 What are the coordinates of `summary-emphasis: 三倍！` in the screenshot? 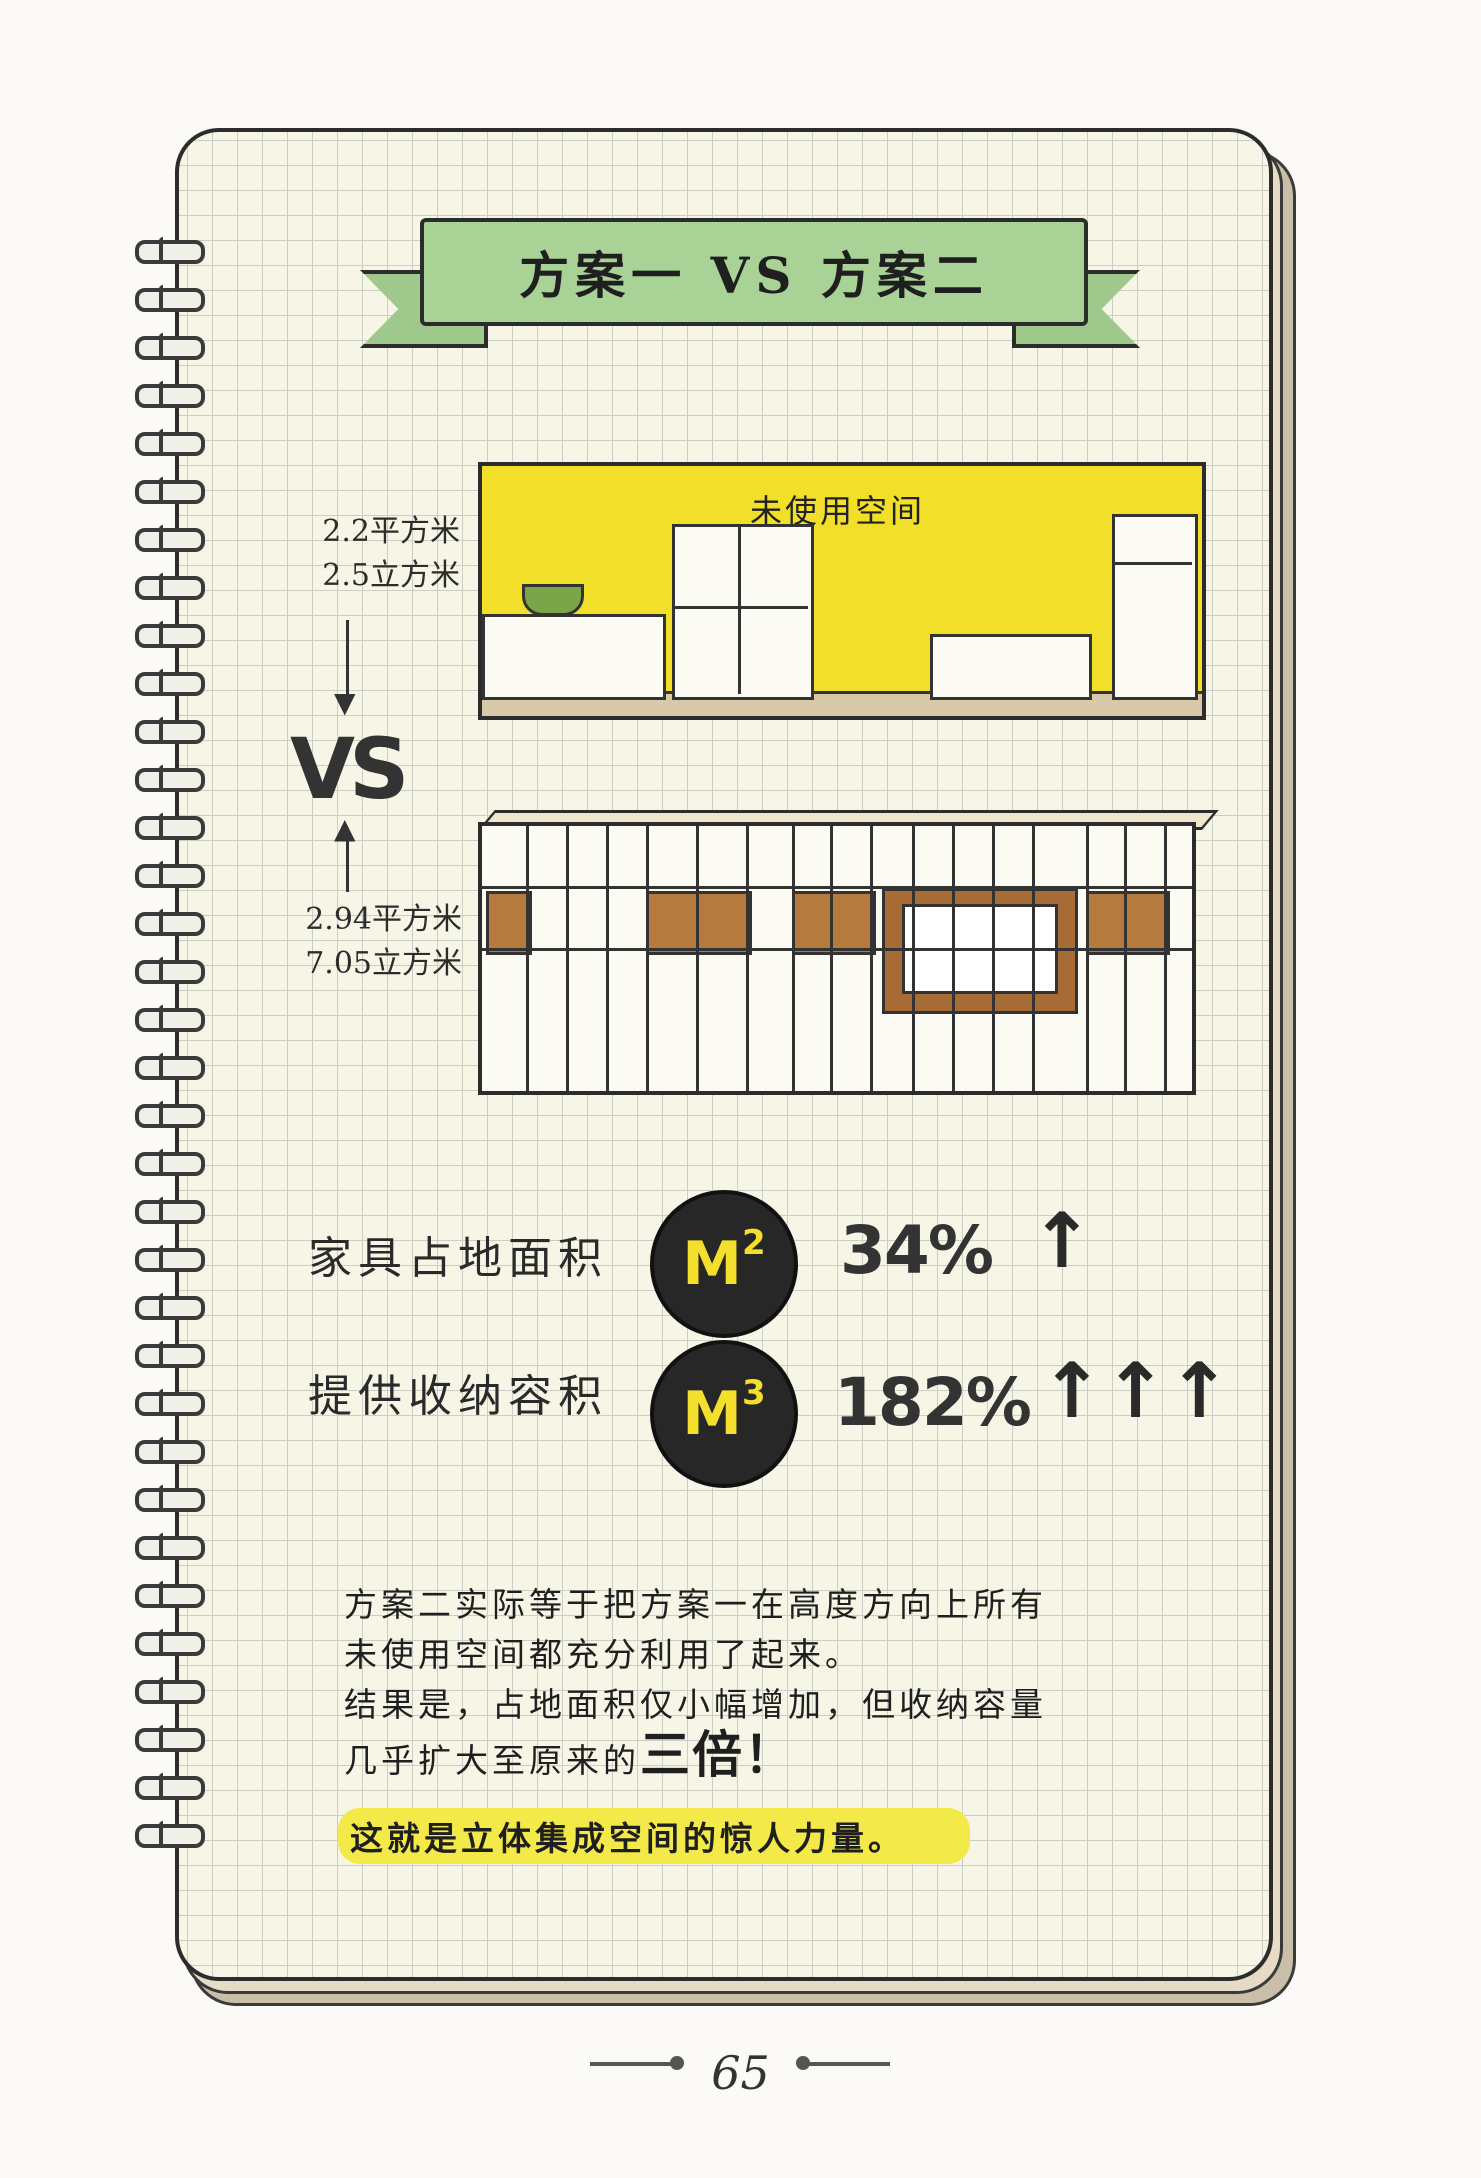 It's located at (718, 1754).